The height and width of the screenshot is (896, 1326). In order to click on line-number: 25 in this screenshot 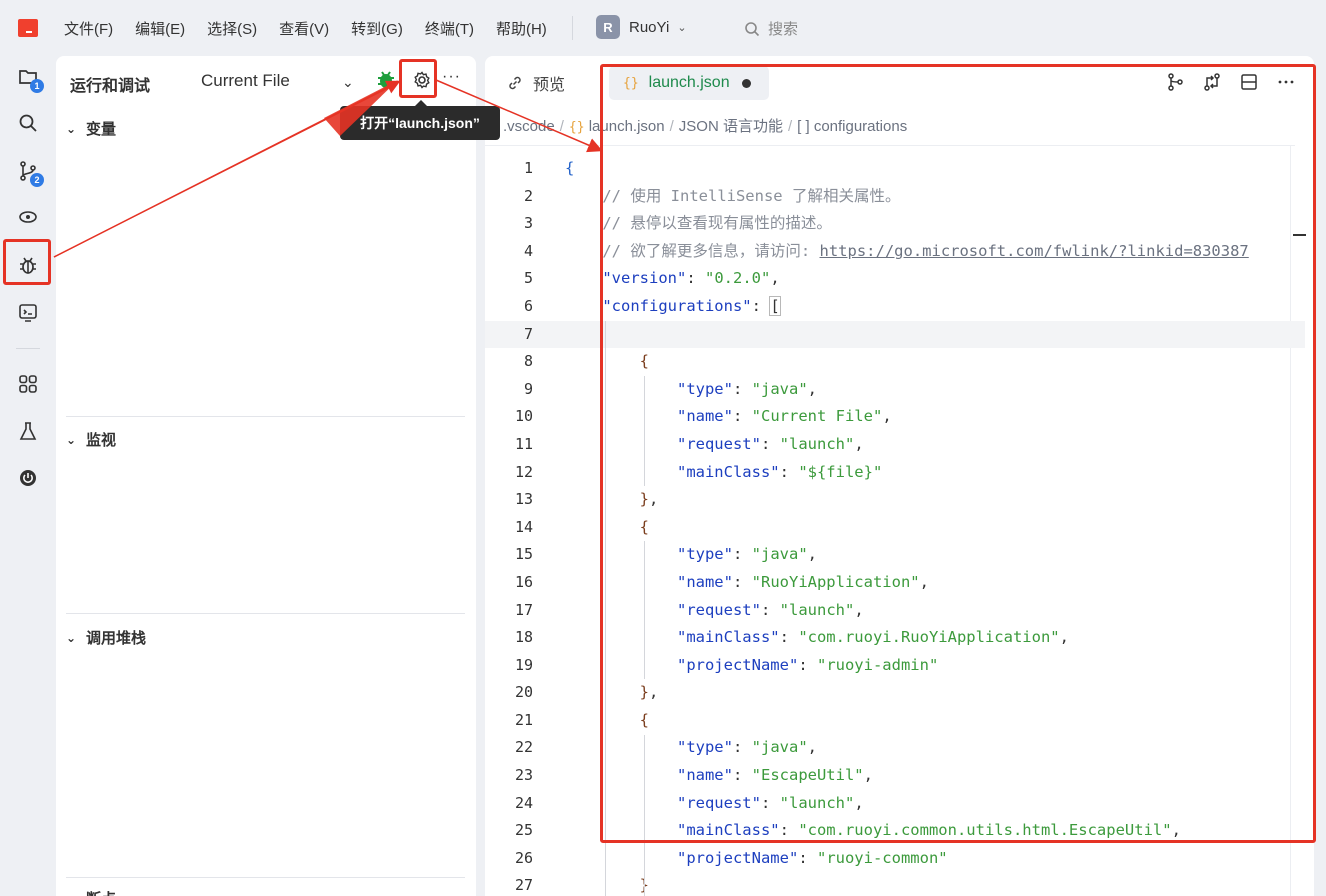, I will do `click(523, 830)`.